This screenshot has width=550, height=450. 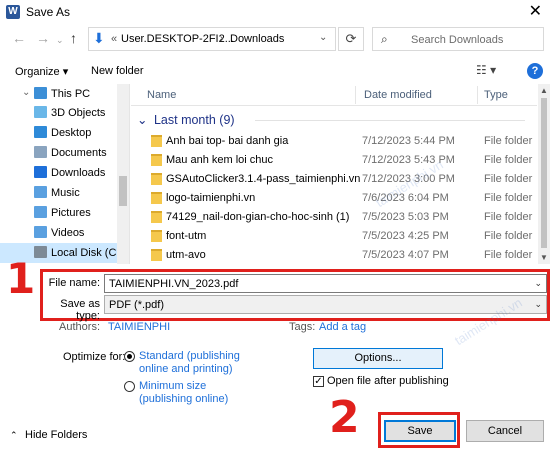 What do you see at coordinates (318, 381) in the screenshot?
I see `open-after-checkbox: ✓` at bounding box center [318, 381].